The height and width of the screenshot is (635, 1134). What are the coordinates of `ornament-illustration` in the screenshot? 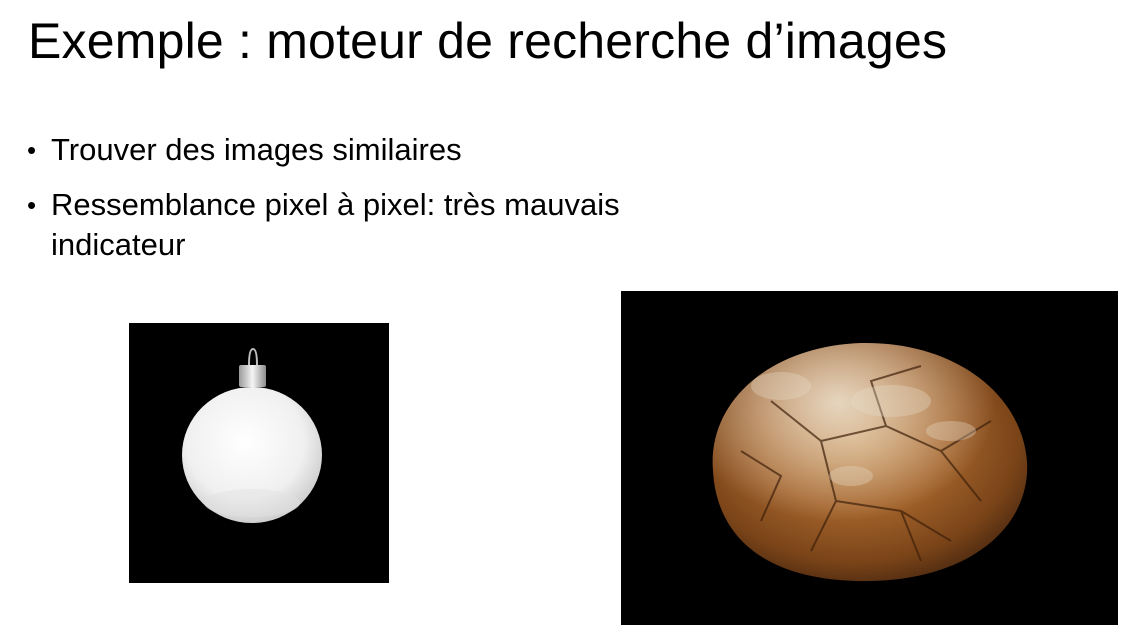 It's located at (259, 453).